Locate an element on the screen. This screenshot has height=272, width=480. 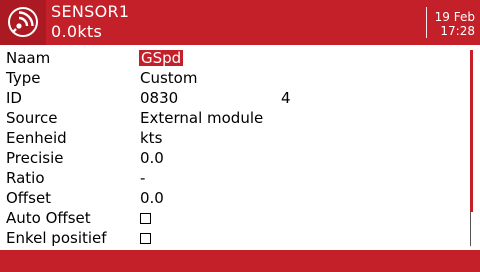
row-offset: Offset 0.0 is located at coordinates (235, 198).